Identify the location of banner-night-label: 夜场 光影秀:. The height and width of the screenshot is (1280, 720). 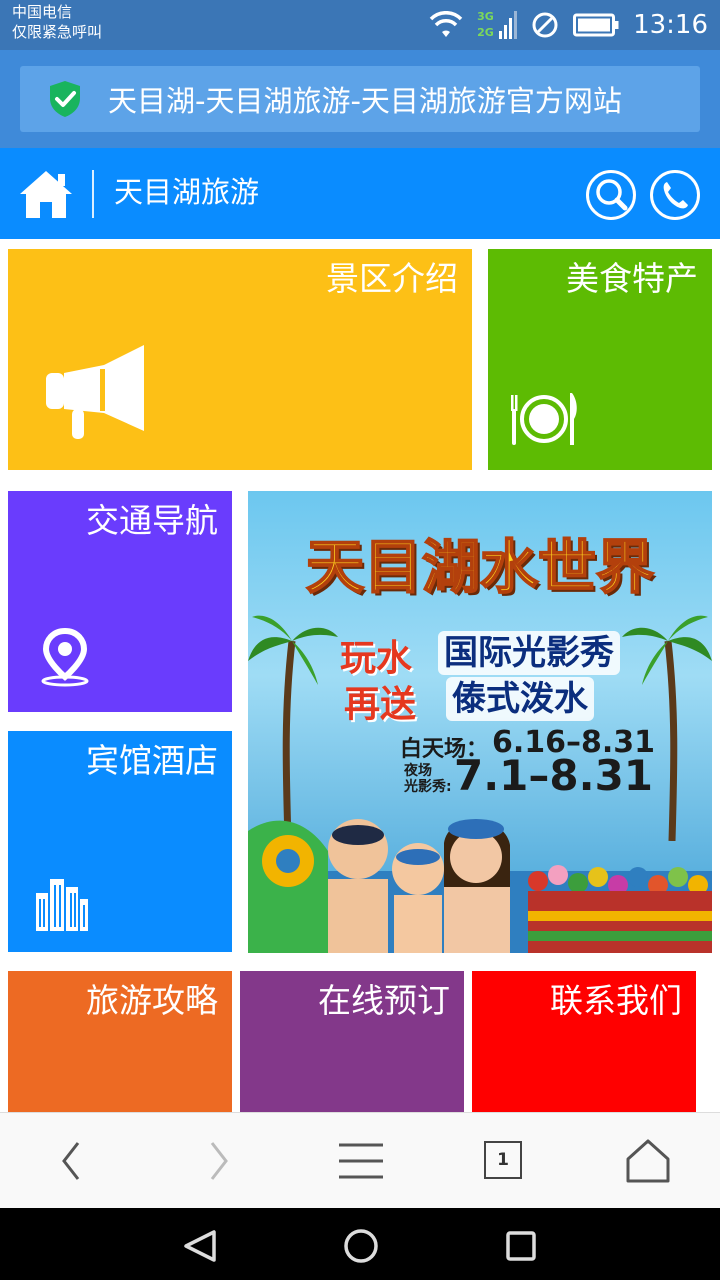
(428, 779).